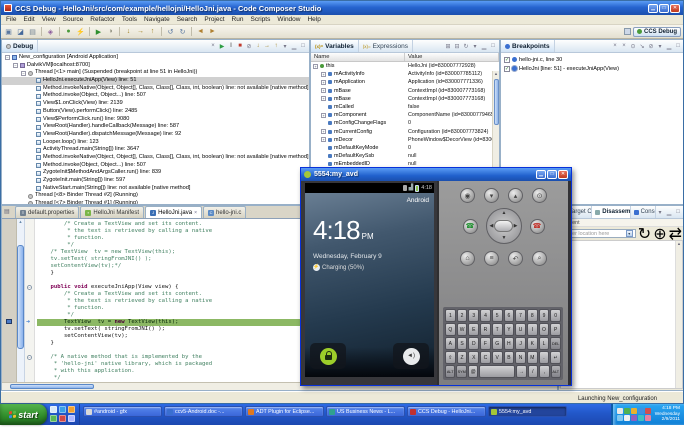 The height and width of the screenshot is (441, 684). I want to click on tab-console: Console, so click(643, 212).